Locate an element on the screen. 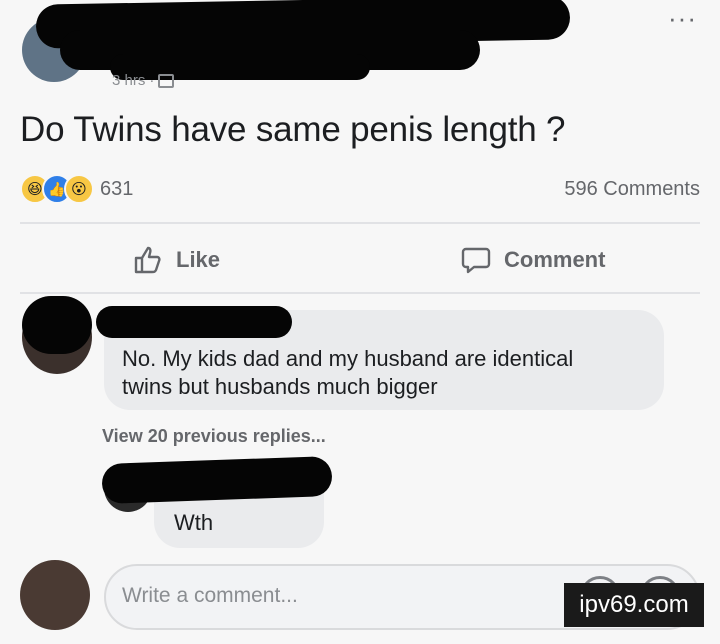 This screenshot has width=720, height=644. reply-text: Wth is located at coordinates (194, 522).